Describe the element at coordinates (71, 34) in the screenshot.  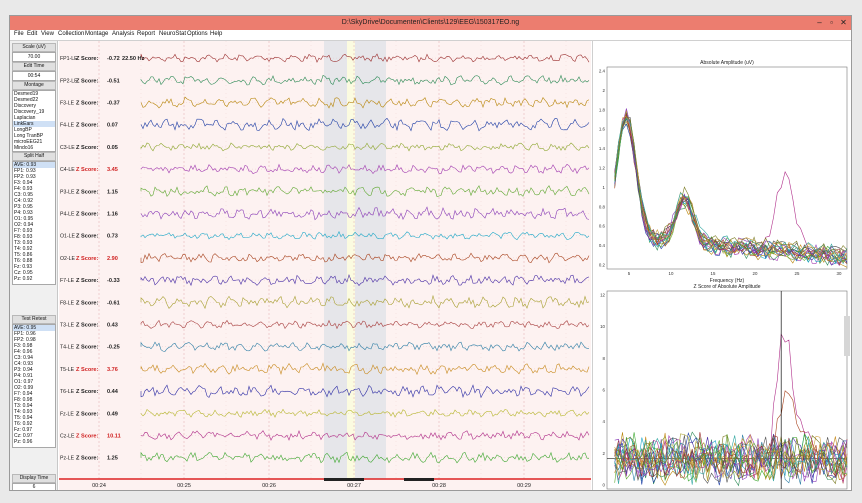
I see `menu-collection: Collection` at that location.